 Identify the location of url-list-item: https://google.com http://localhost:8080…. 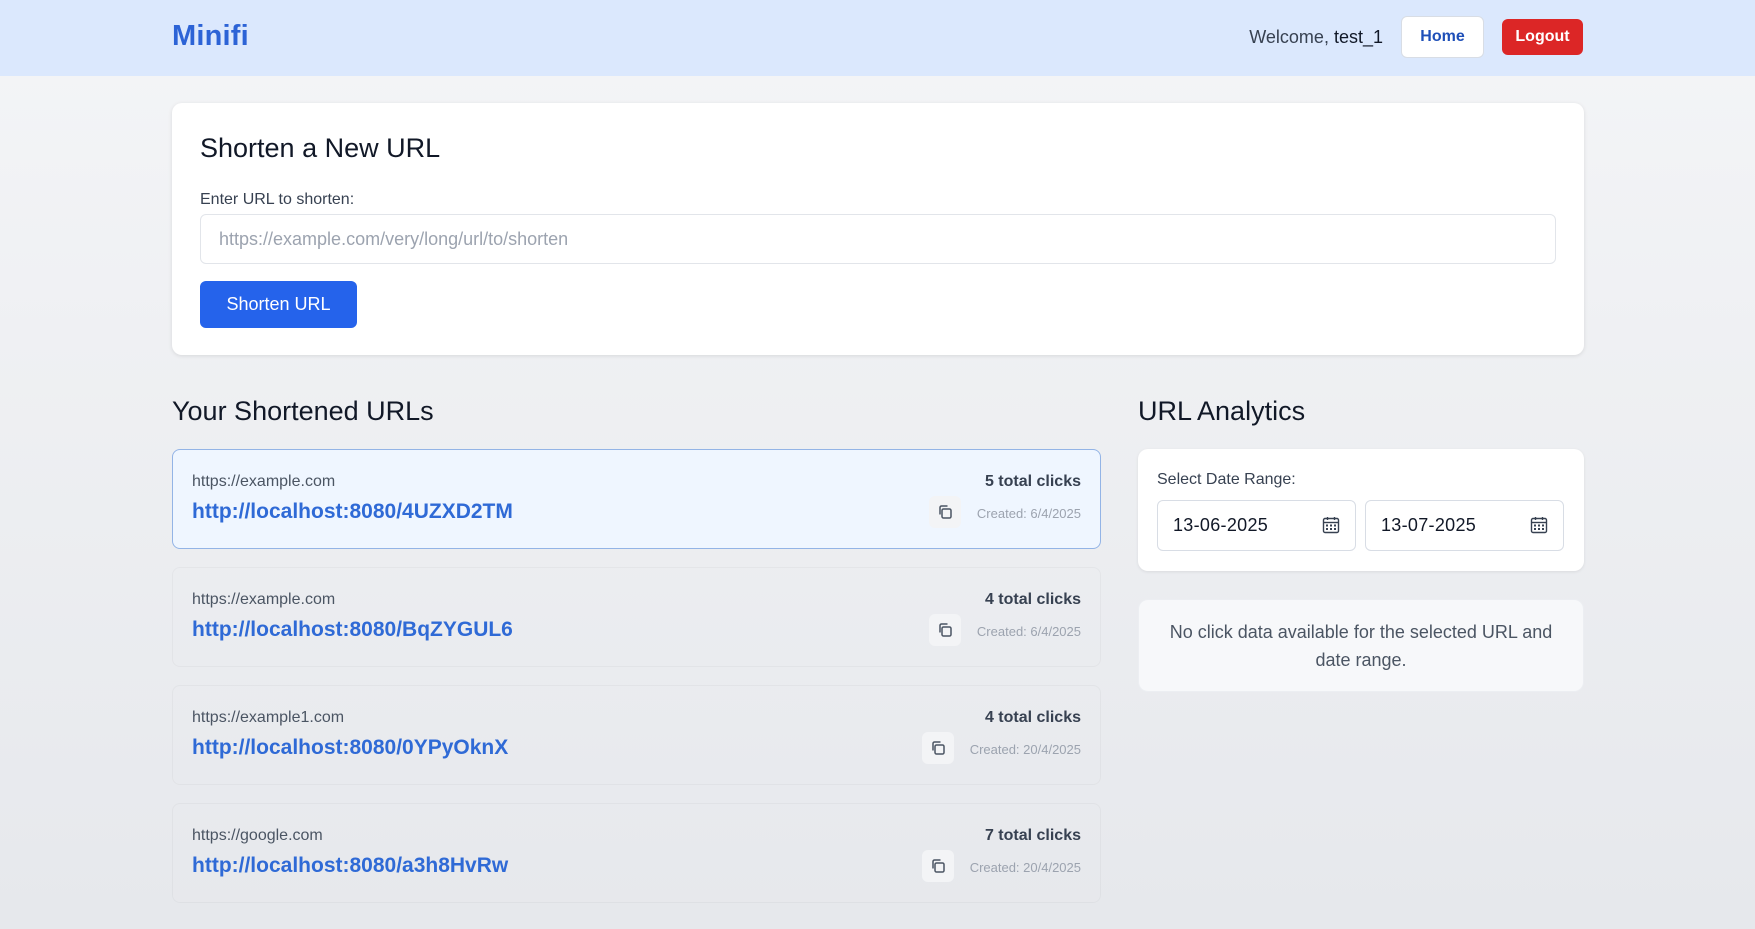
(636, 853).